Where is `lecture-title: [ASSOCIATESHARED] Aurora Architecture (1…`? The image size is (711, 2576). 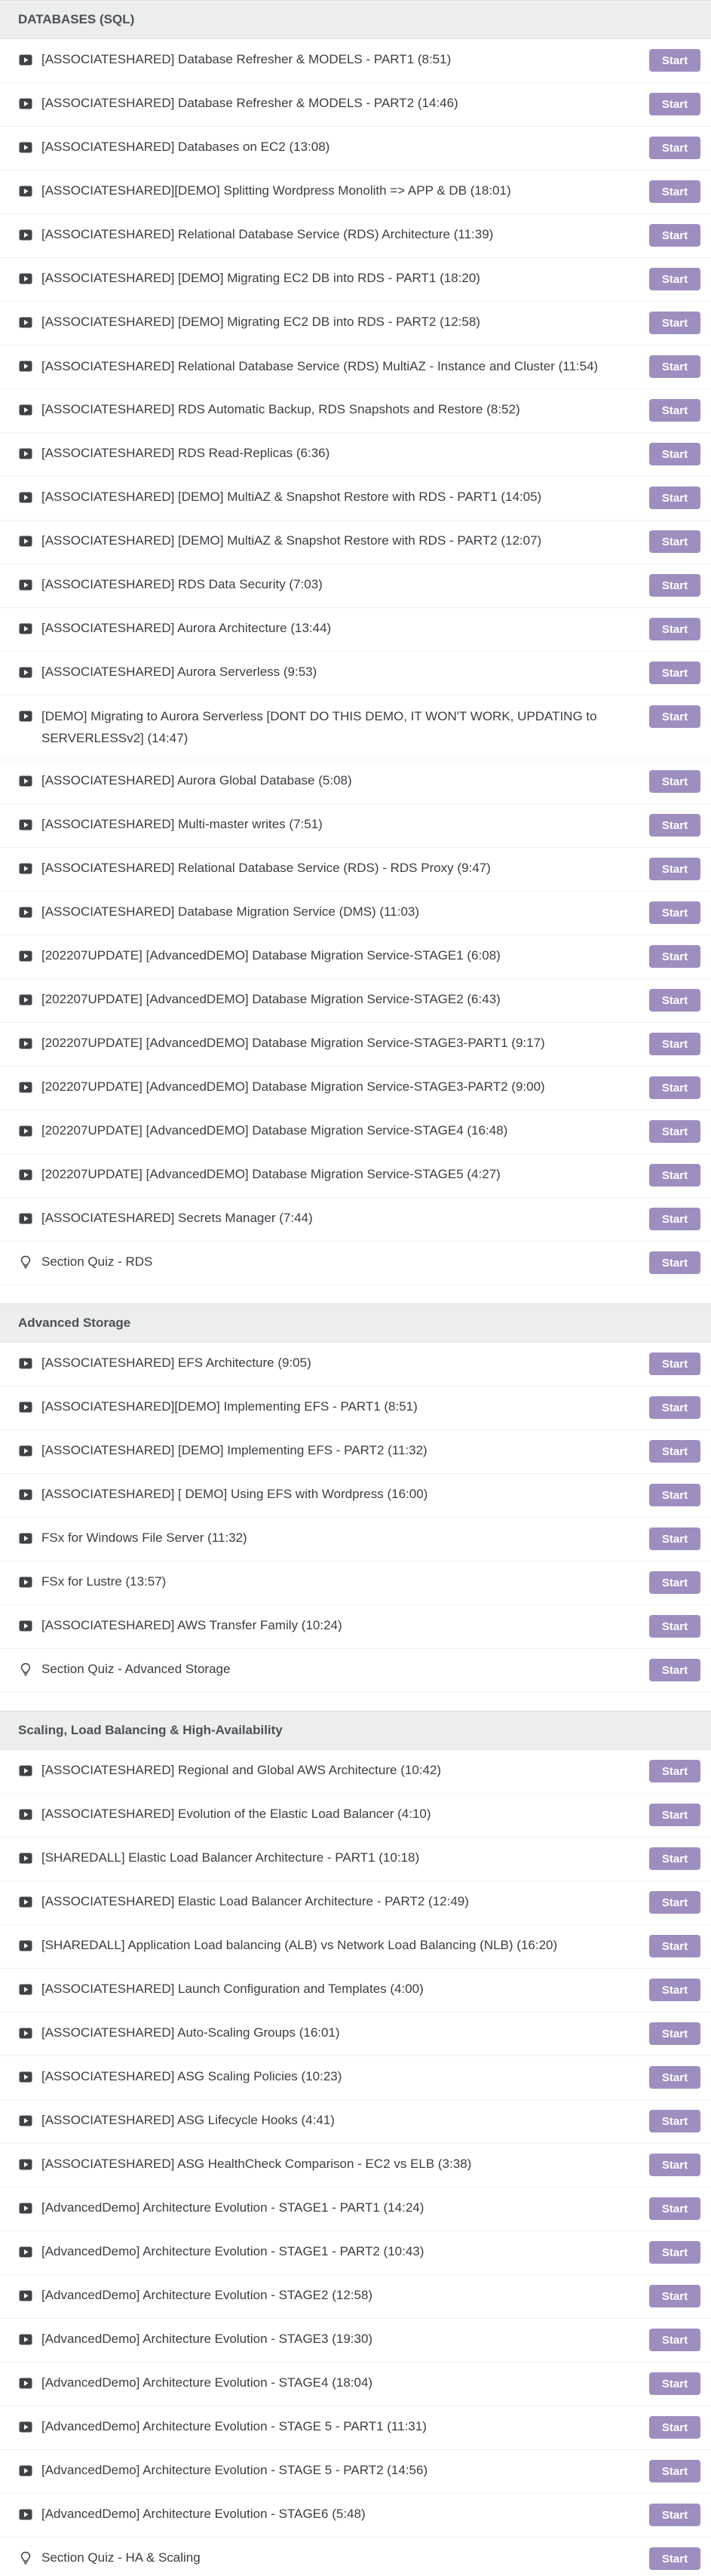 lecture-title: [ASSOCIATESHARED] Aurora Architecture (1… is located at coordinates (345, 628).